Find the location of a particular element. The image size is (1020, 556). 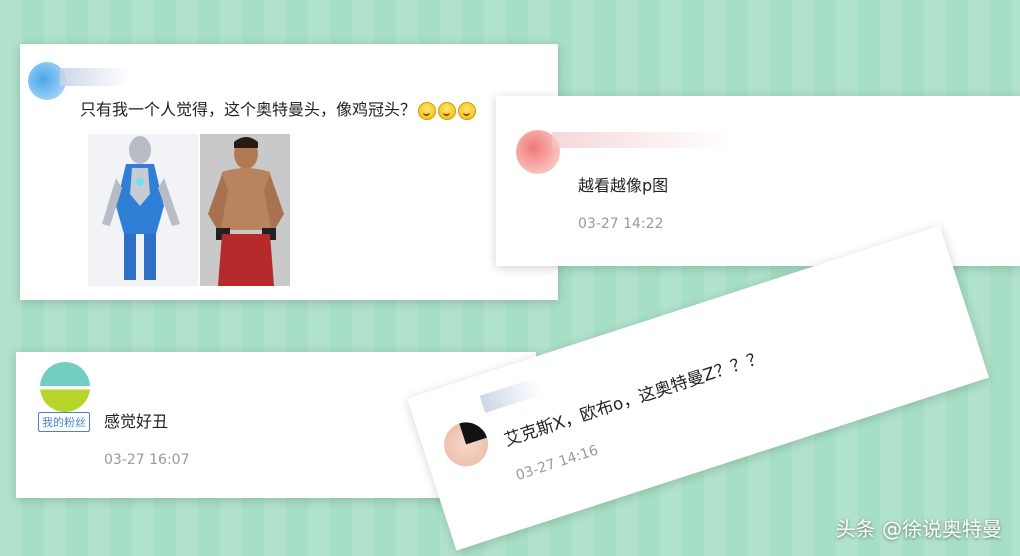

watermark: 头条 @徐说奥特曼 is located at coordinates (918, 529).